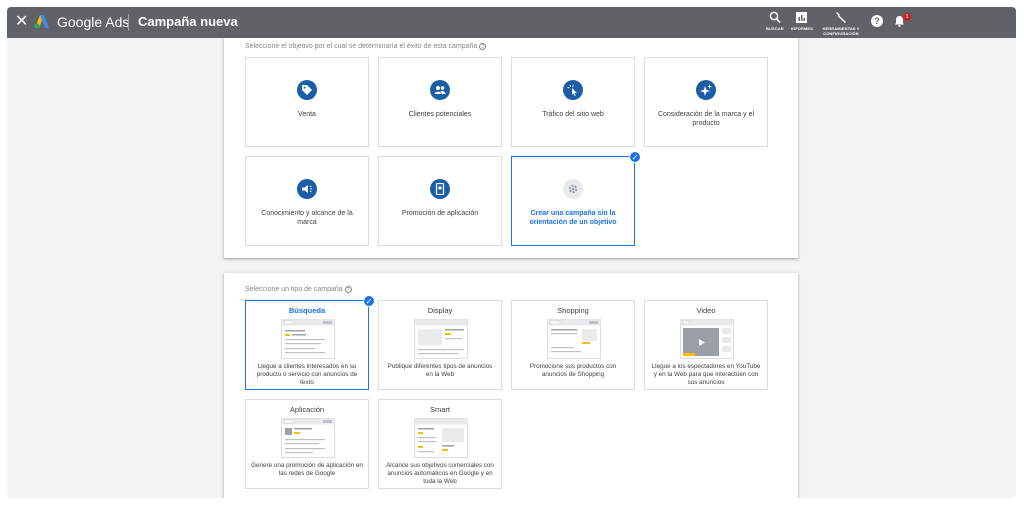 The width and height of the screenshot is (1024, 506). I want to click on campaign-type-section-label: Seleccione un tipo de campaña?, so click(298, 289).